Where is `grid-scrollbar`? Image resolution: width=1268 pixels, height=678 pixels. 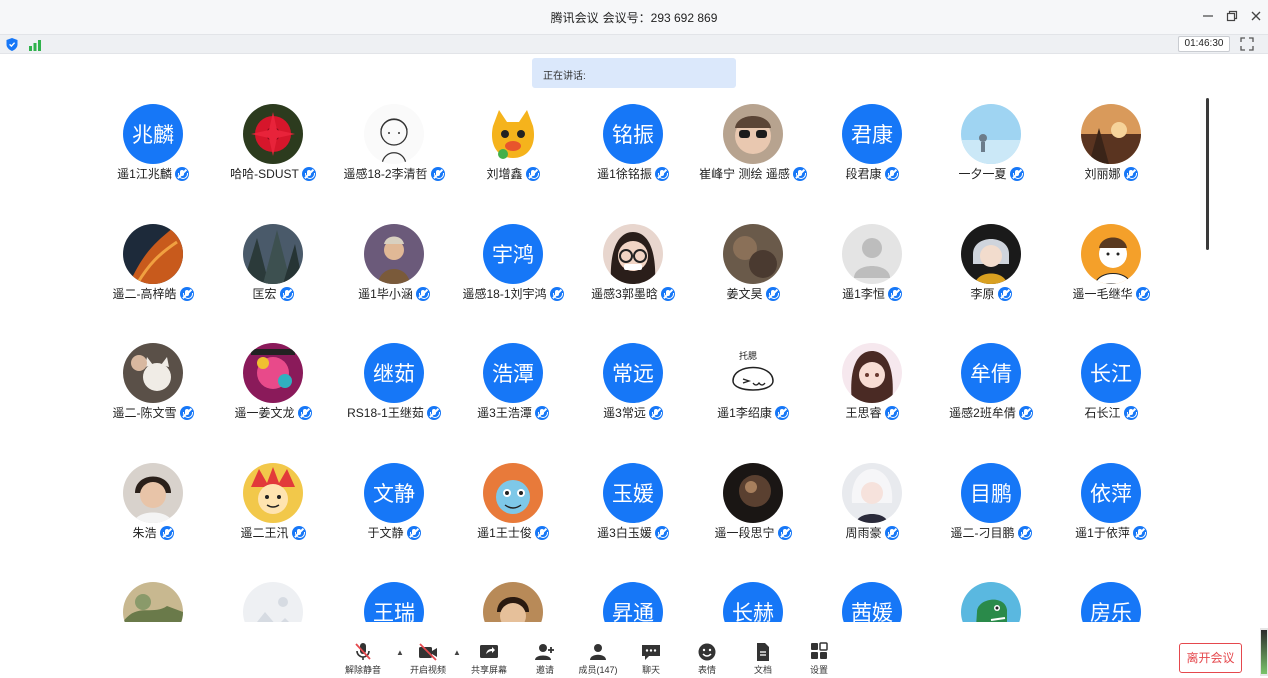 grid-scrollbar is located at coordinates (1207, 174).